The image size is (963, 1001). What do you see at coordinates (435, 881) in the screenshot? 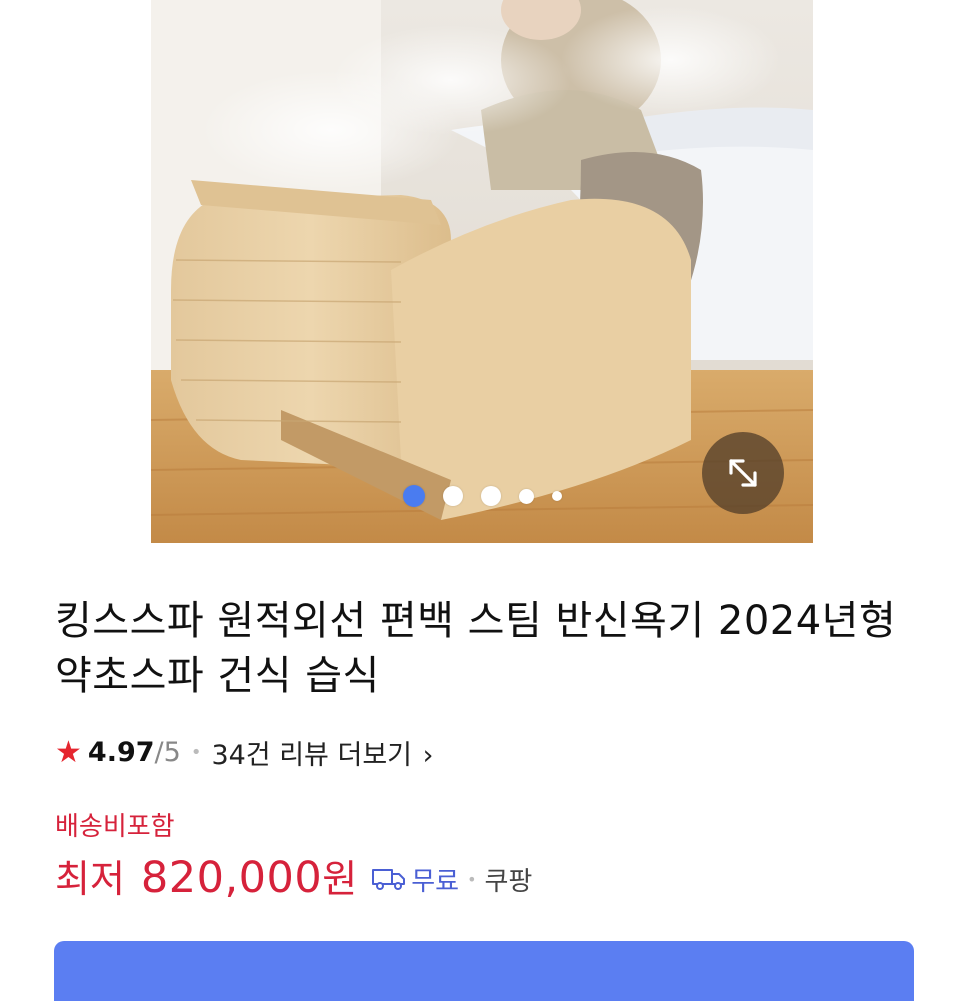
I see `free-shipping-label: 무료` at bounding box center [435, 881].